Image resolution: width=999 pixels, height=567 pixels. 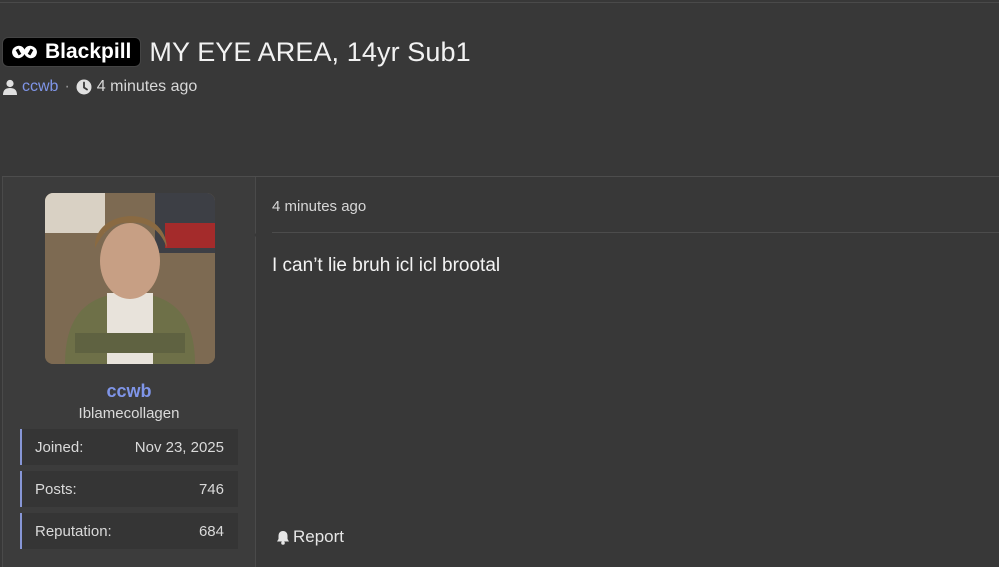 I want to click on stat-reputation: Reputation: 684, so click(x=129, y=531).